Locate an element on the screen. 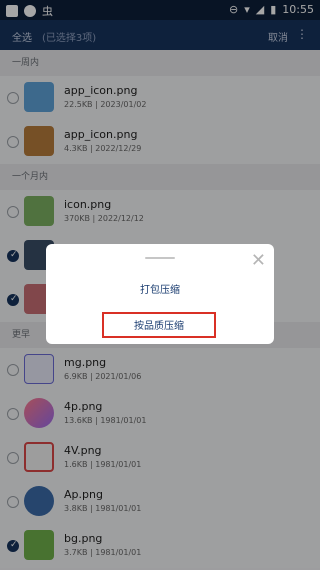  close-icon: ✕ is located at coordinates (258, 260).